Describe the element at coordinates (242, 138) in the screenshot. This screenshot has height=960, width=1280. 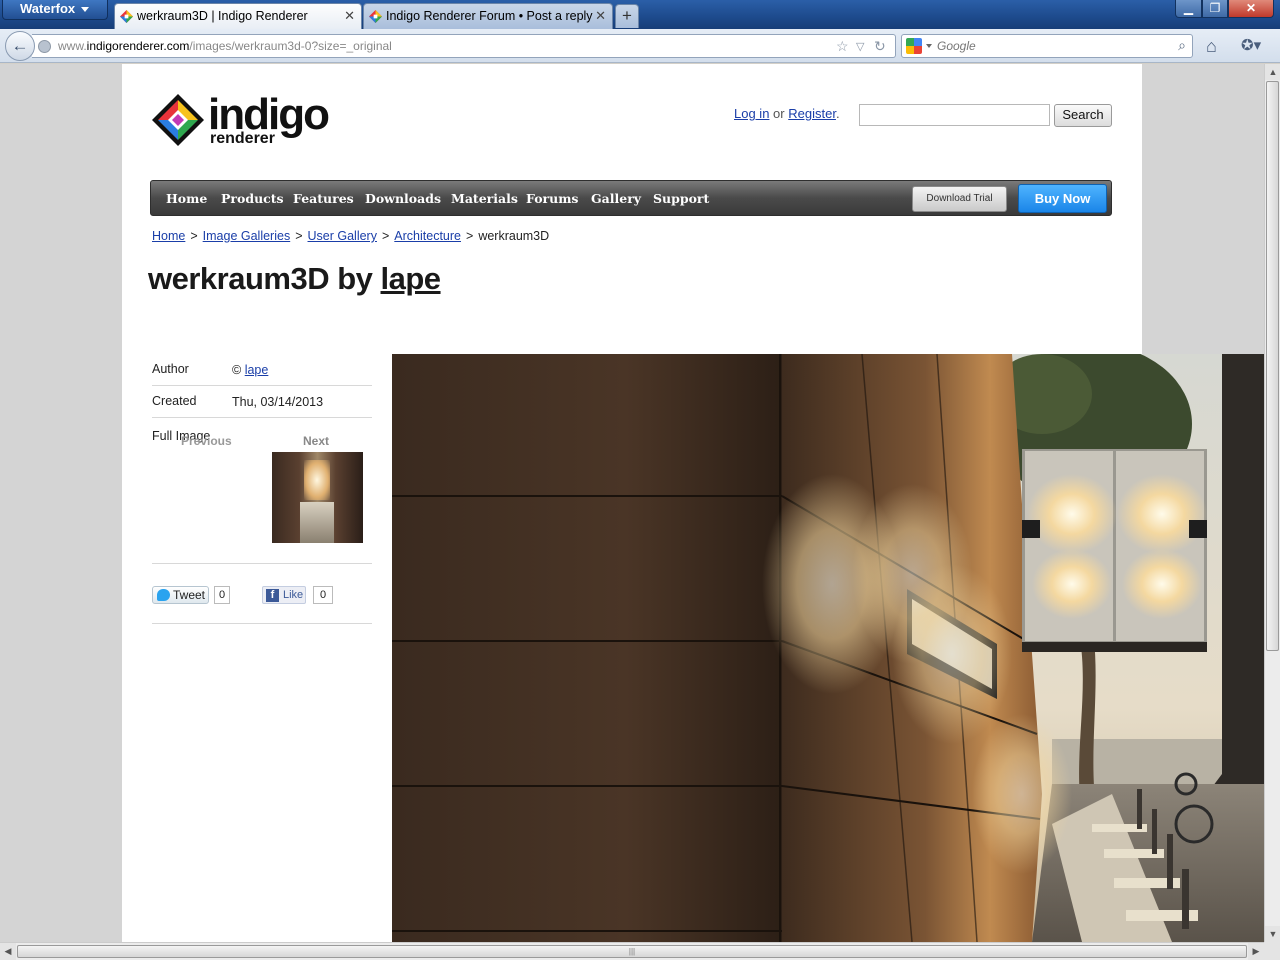
I see `logo-subtitle: renderer` at that location.